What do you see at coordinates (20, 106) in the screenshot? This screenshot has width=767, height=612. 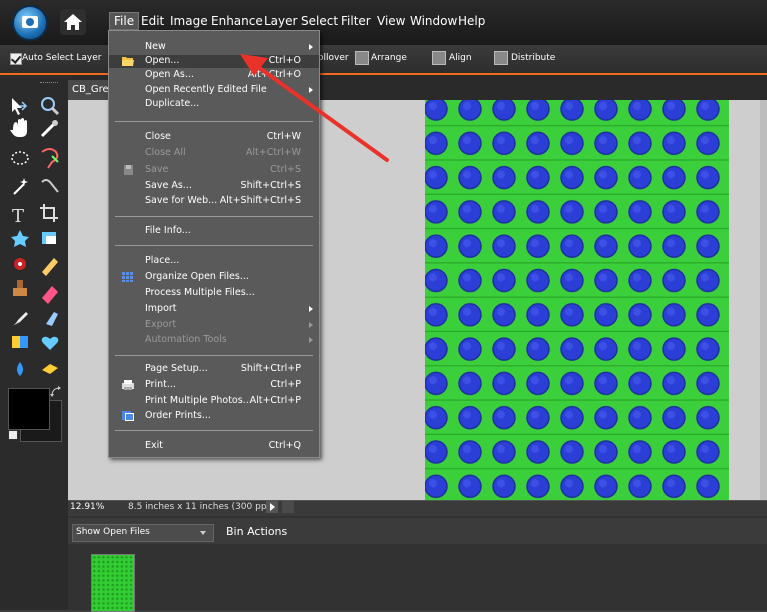 I see `move-tool-icon` at bounding box center [20, 106].